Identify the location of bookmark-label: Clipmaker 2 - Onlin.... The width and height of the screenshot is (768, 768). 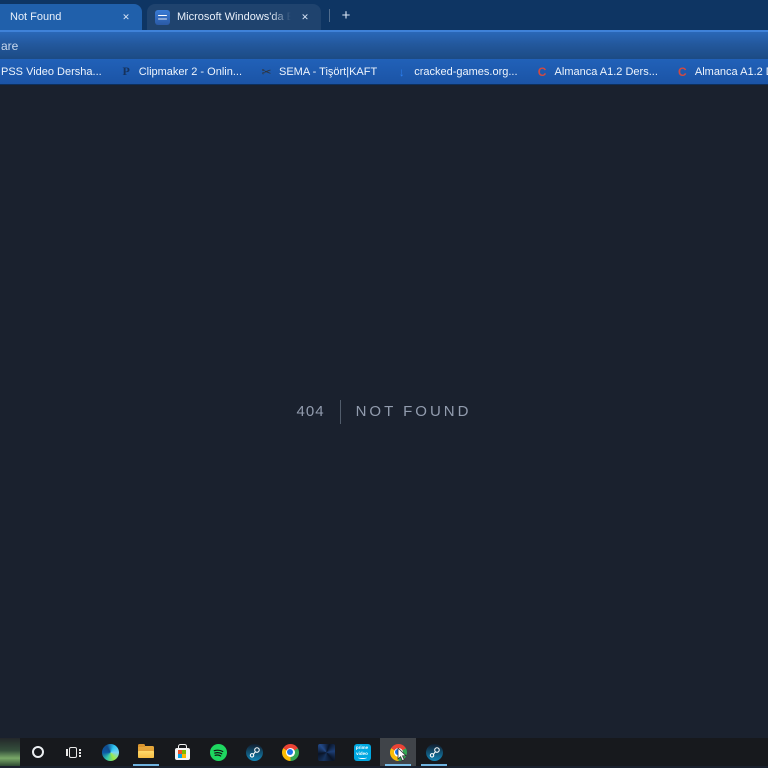
(190, 71).